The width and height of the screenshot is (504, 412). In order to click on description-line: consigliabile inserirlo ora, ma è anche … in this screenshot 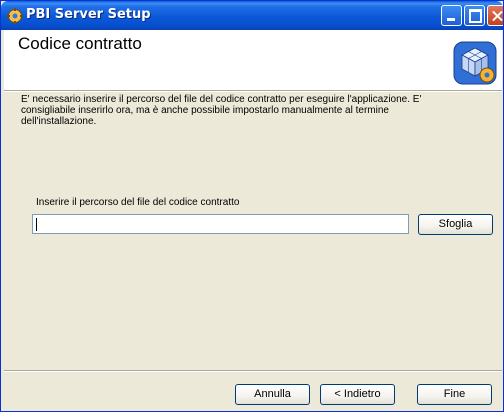, I will do `click(205, 110)`.